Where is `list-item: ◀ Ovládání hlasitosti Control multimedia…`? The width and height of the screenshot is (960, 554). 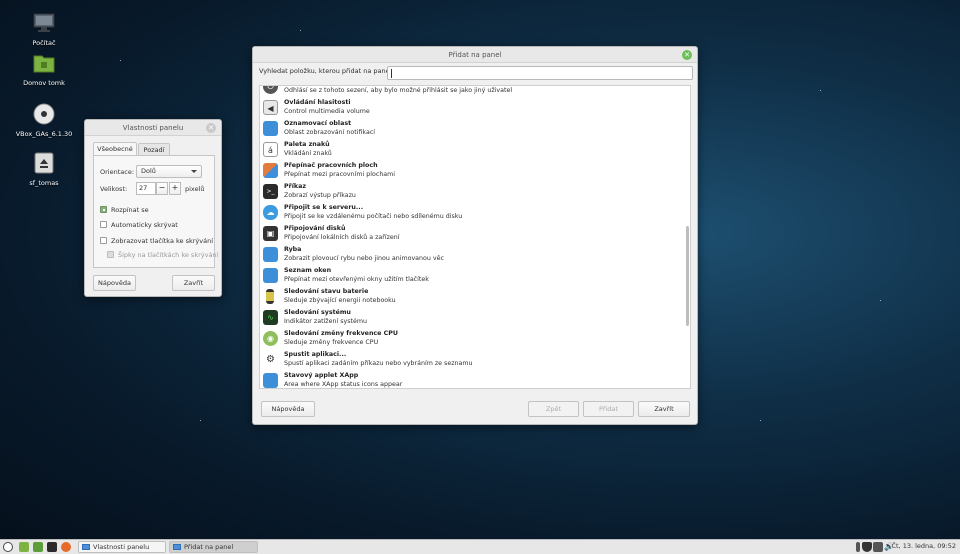
list-item: ◀ Ovládání hlasitosti Control multimedia… is located at coordinates (472, 108).